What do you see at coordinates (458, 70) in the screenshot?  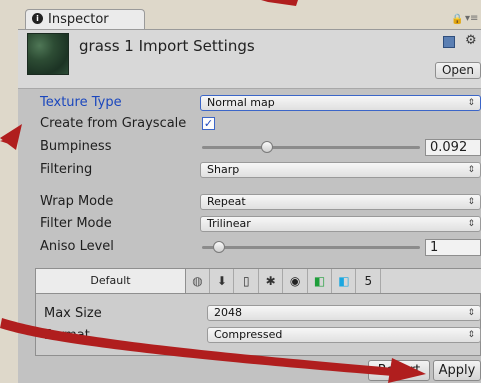 I see `open-button: Open` at bounding box center [458, 70].